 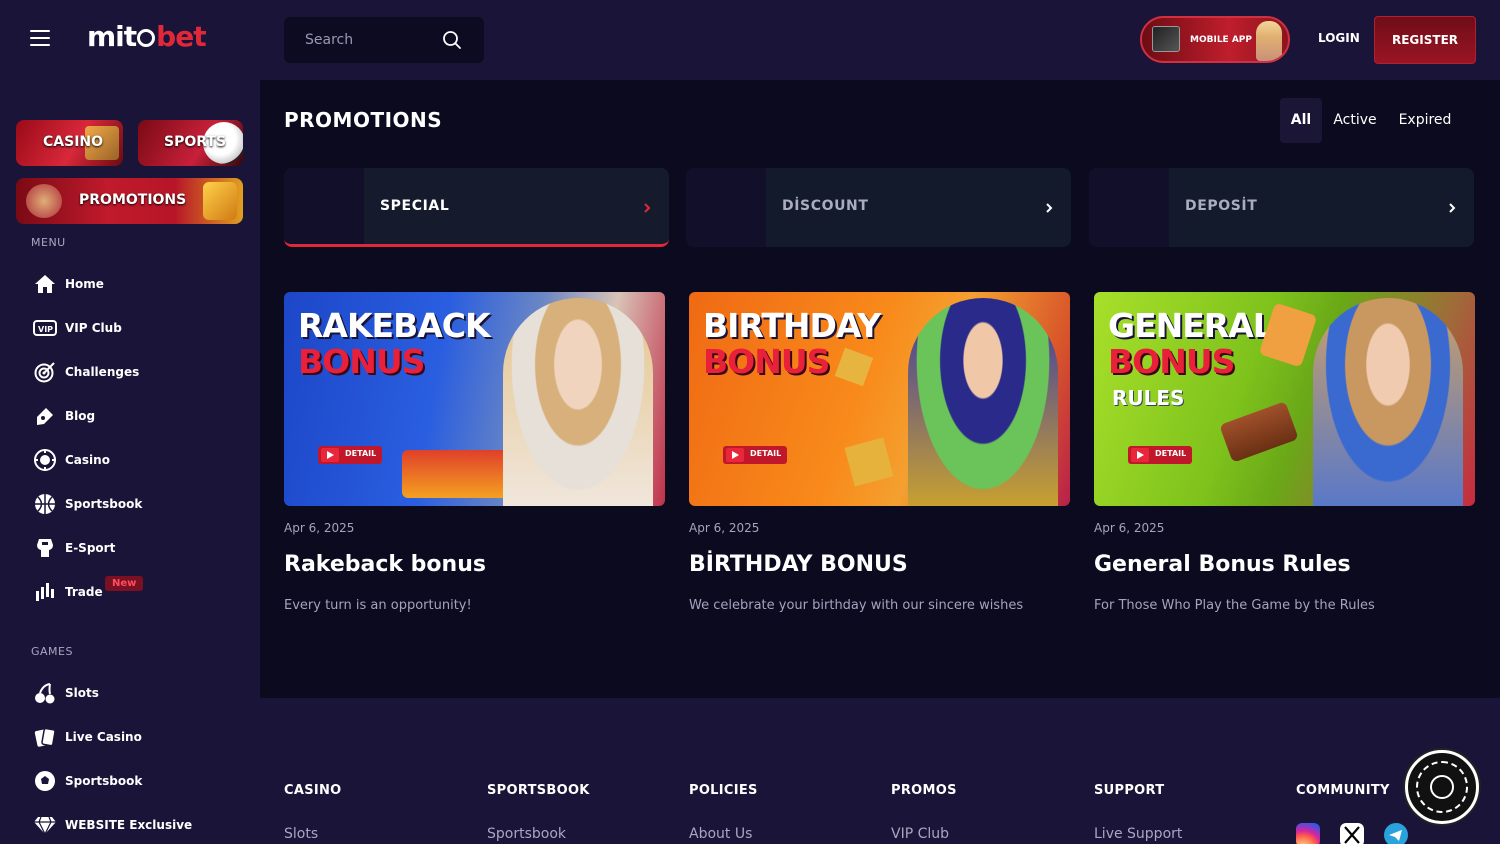 I want to click on promo-title: BİRTHDAY BONUS, so click(x=798, y=564).